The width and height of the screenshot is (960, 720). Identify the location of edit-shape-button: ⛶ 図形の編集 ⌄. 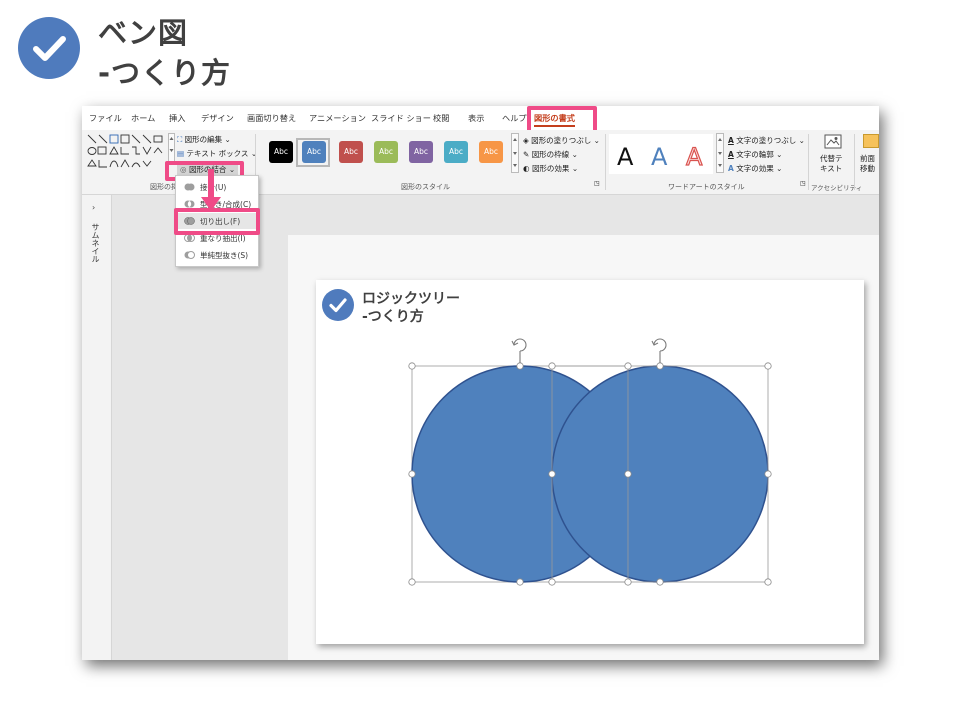
(204, 139).